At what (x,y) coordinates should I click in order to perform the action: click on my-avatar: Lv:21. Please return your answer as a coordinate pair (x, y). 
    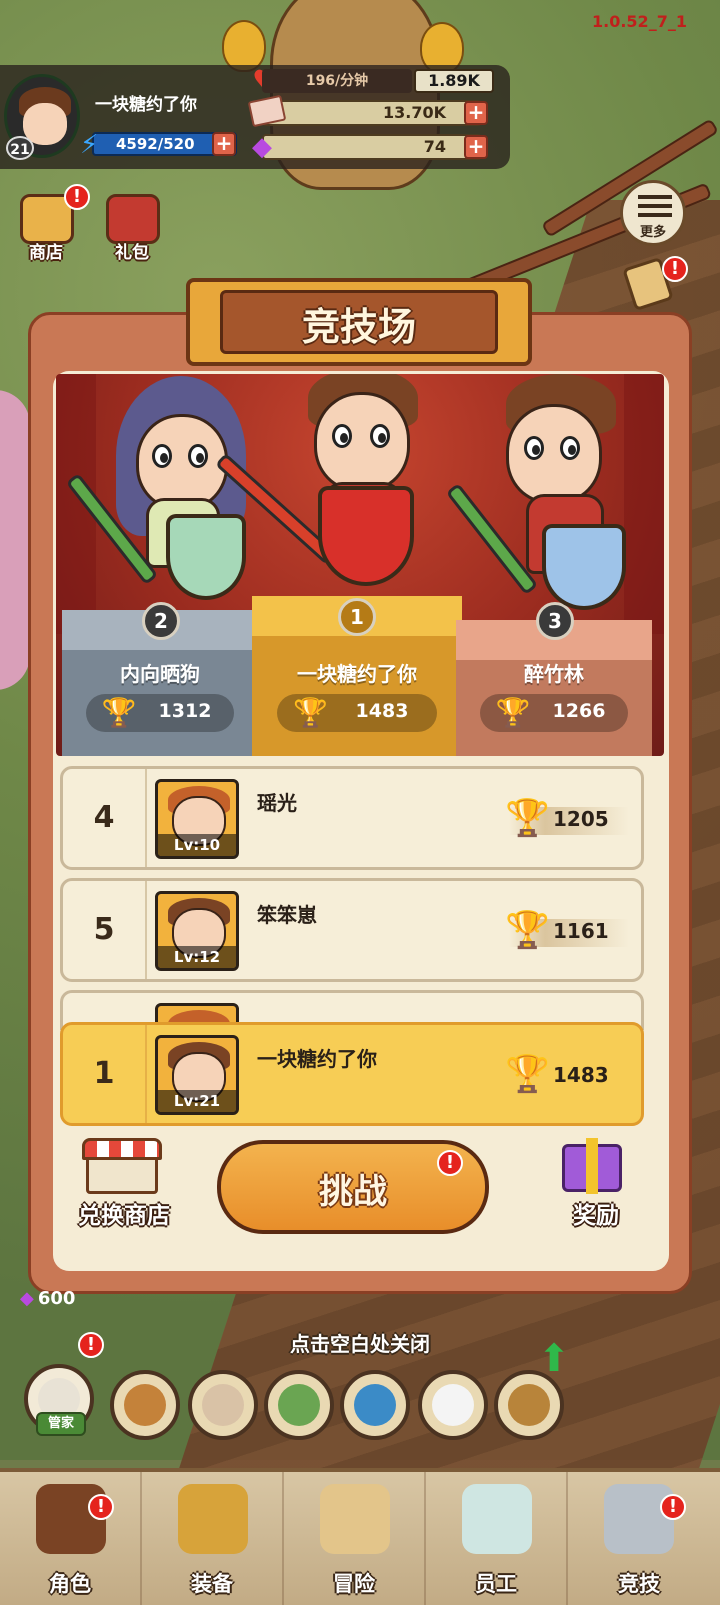
    Looking at the image, I should click on (197, 1075).